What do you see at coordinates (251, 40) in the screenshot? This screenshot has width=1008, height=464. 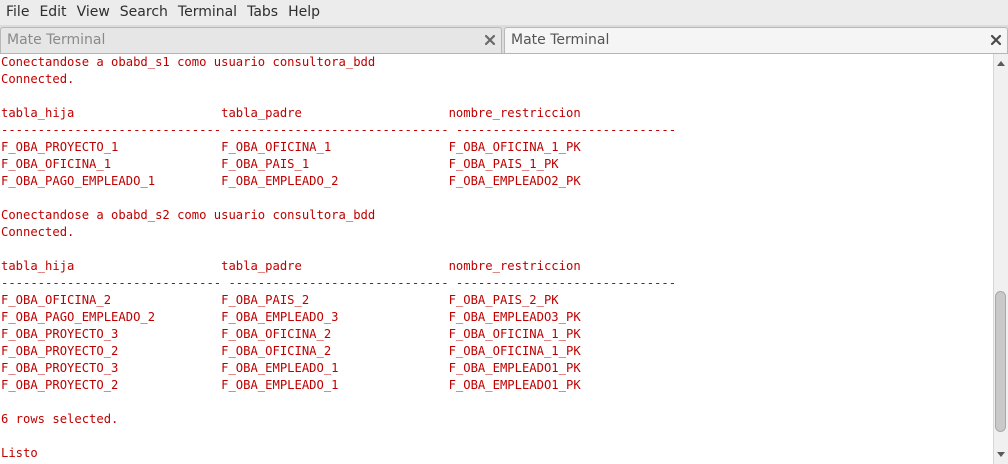 I see `tab-terminal-1: Mate Terminal` at bounding box center [251, 40].